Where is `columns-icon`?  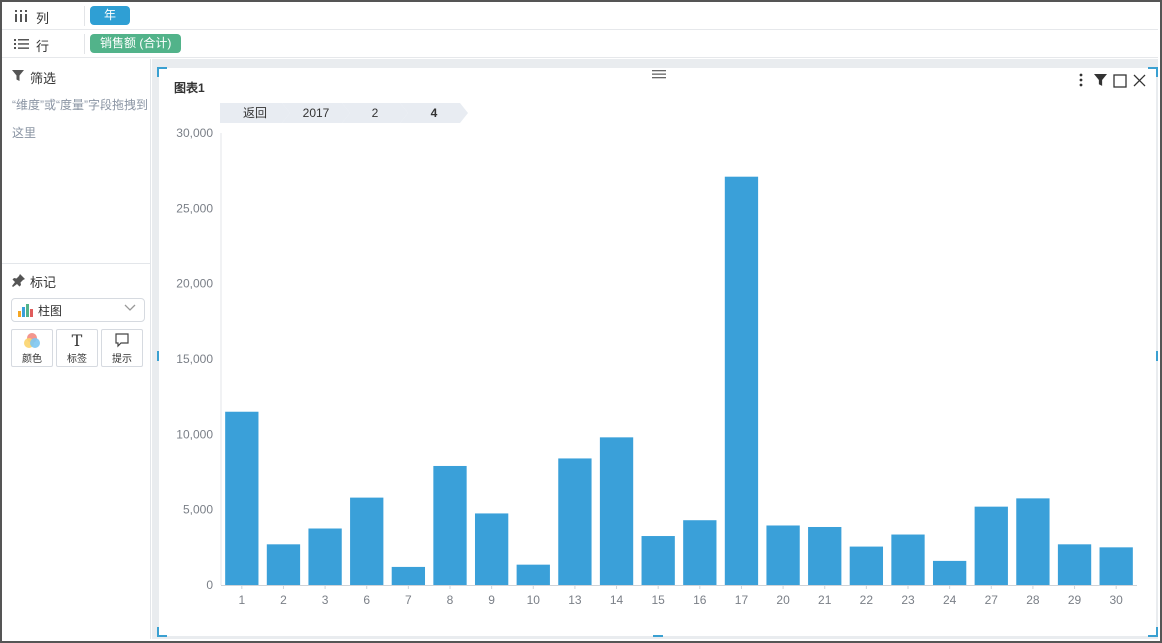
columns-icon is located at coordinates (23, 17).